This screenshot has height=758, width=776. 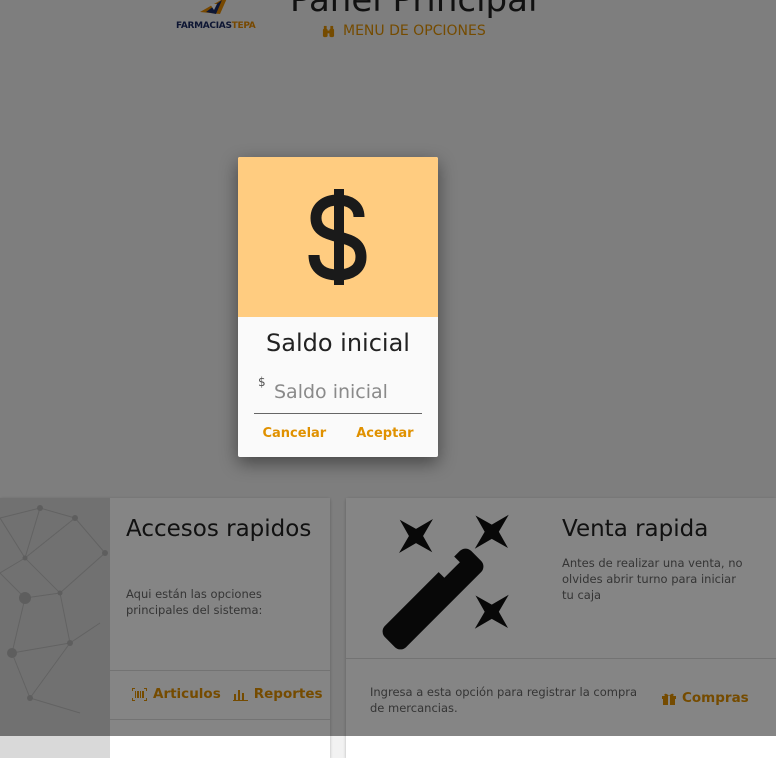 What do you see at coordinates (338, 343) in the screenshot?
I see `dialog-title: Saldo inicial` at bounding box center [338, 343].